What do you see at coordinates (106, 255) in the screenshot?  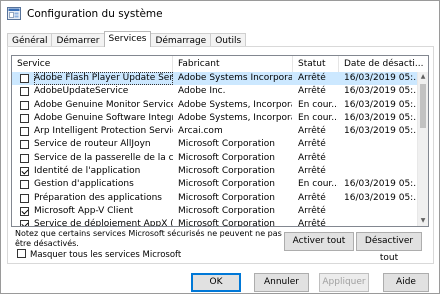 I see `hide-microsoft-services-label: Masquer tous les services Microsoft` at bounding box center [106, 255].